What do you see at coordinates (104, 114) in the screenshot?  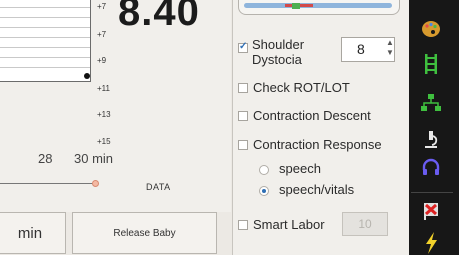 I see `scale-label: +13` at bounding box center [104, 114].